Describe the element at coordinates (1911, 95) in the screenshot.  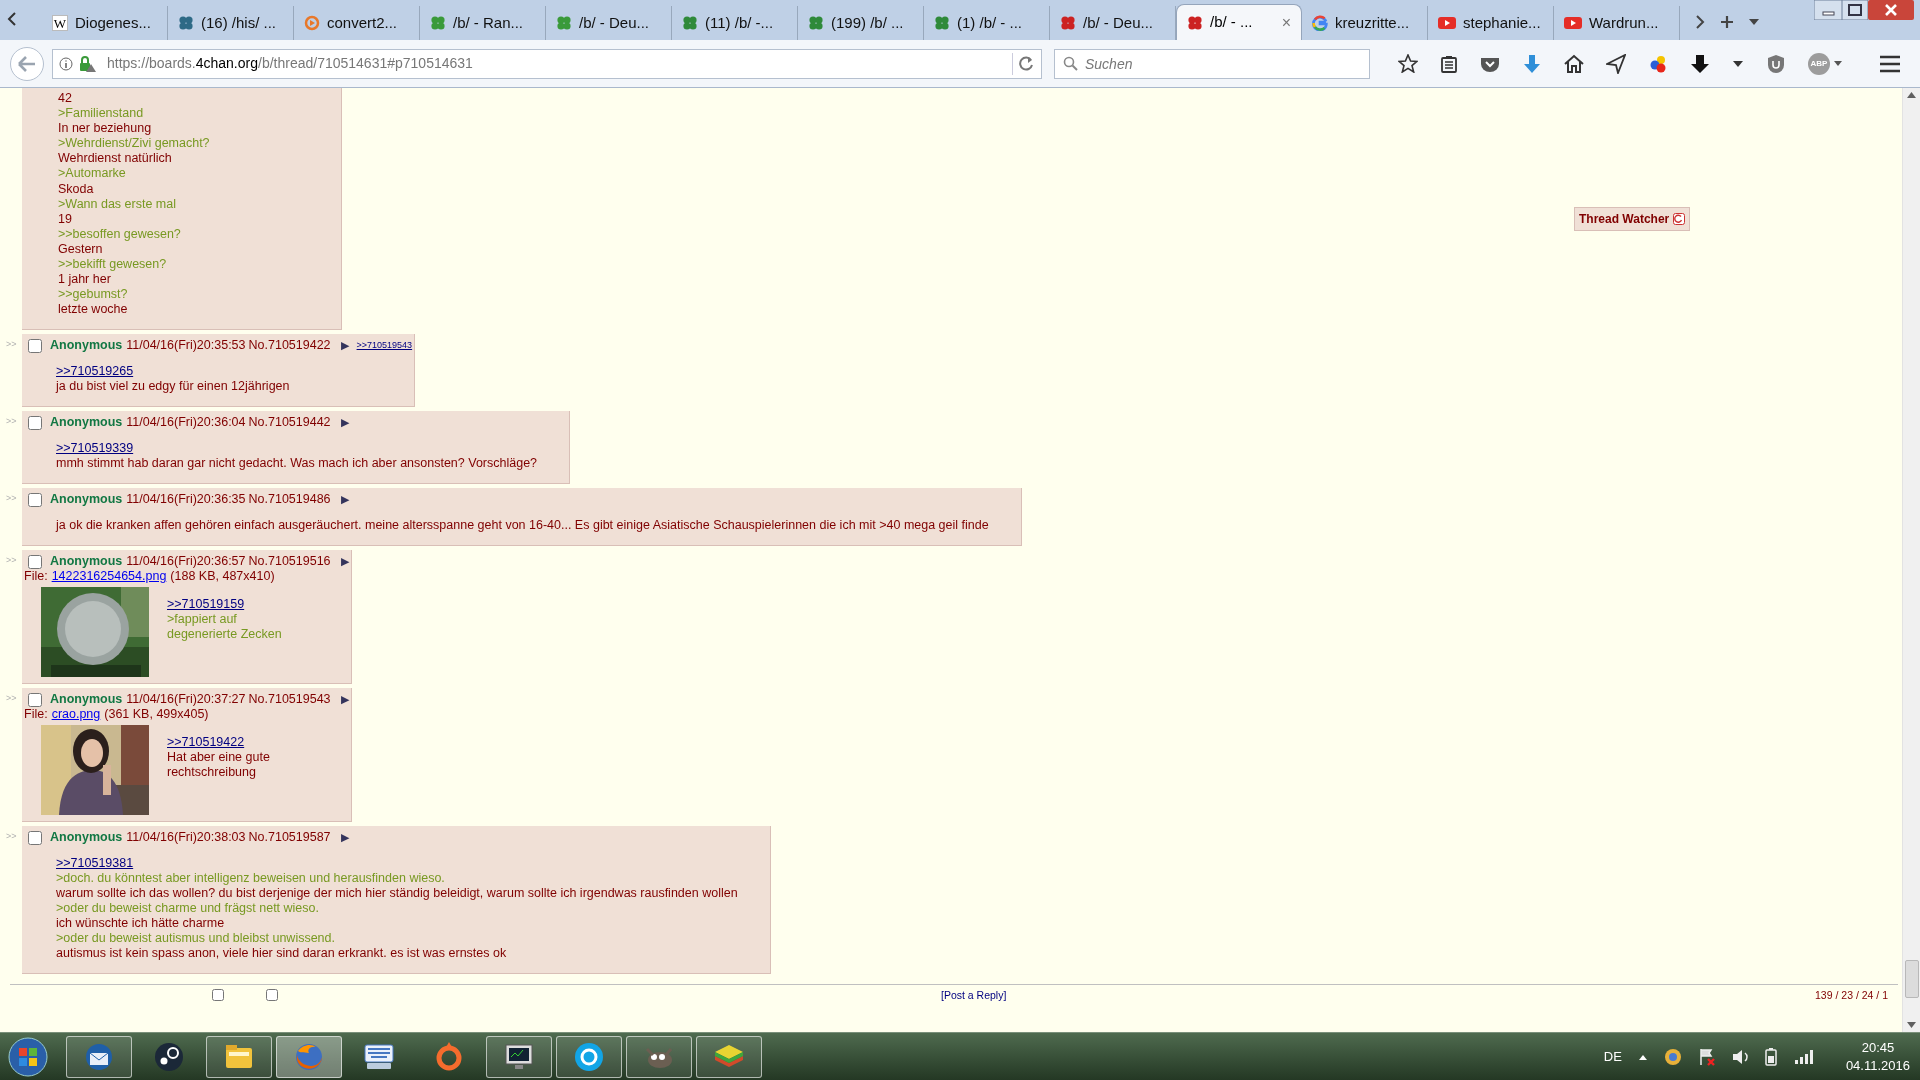
I see `scroll-up-icon` at that location.